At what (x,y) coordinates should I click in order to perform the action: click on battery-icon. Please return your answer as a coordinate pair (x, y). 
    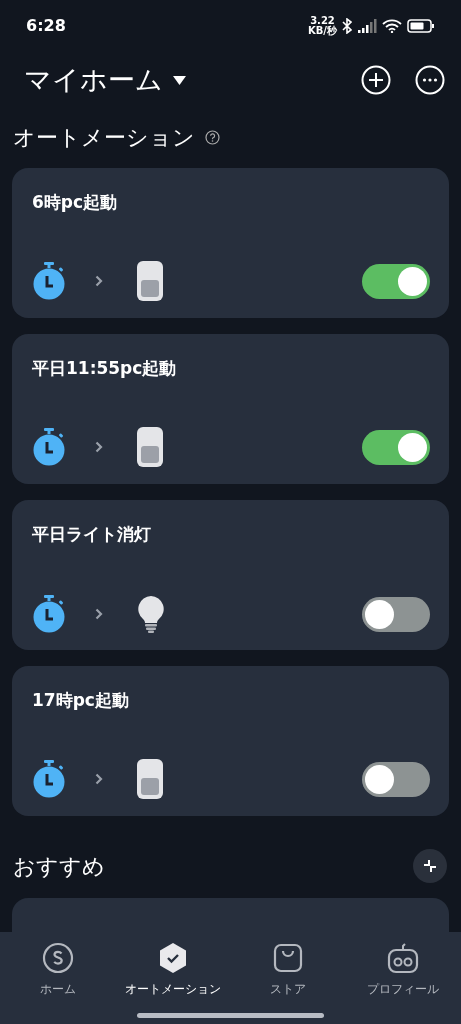
    Looking at the image, I should click on (421, 26).